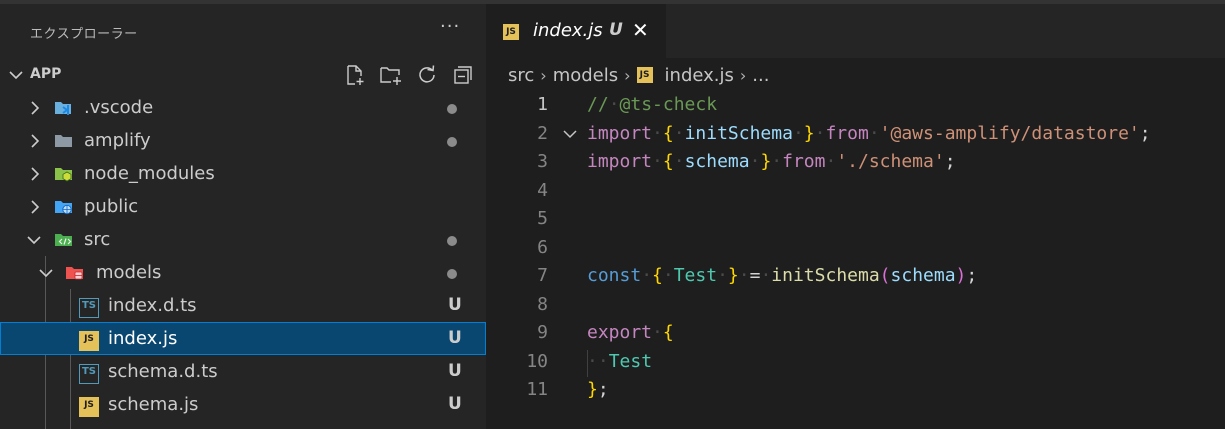 The image size is (1225, 429). I want to click on src-folder-icon, so click(63, 240).